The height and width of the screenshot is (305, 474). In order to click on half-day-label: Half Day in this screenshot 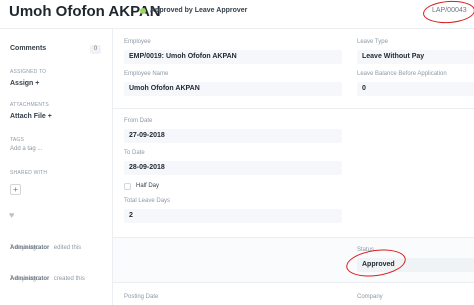, I will do `click(148, 186)`.